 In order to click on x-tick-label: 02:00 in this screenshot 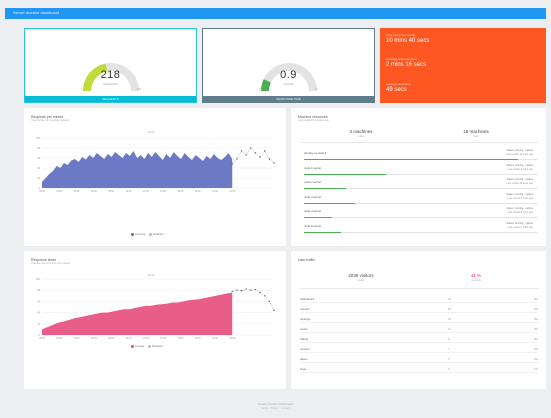, I will do `click(59, 339)`.